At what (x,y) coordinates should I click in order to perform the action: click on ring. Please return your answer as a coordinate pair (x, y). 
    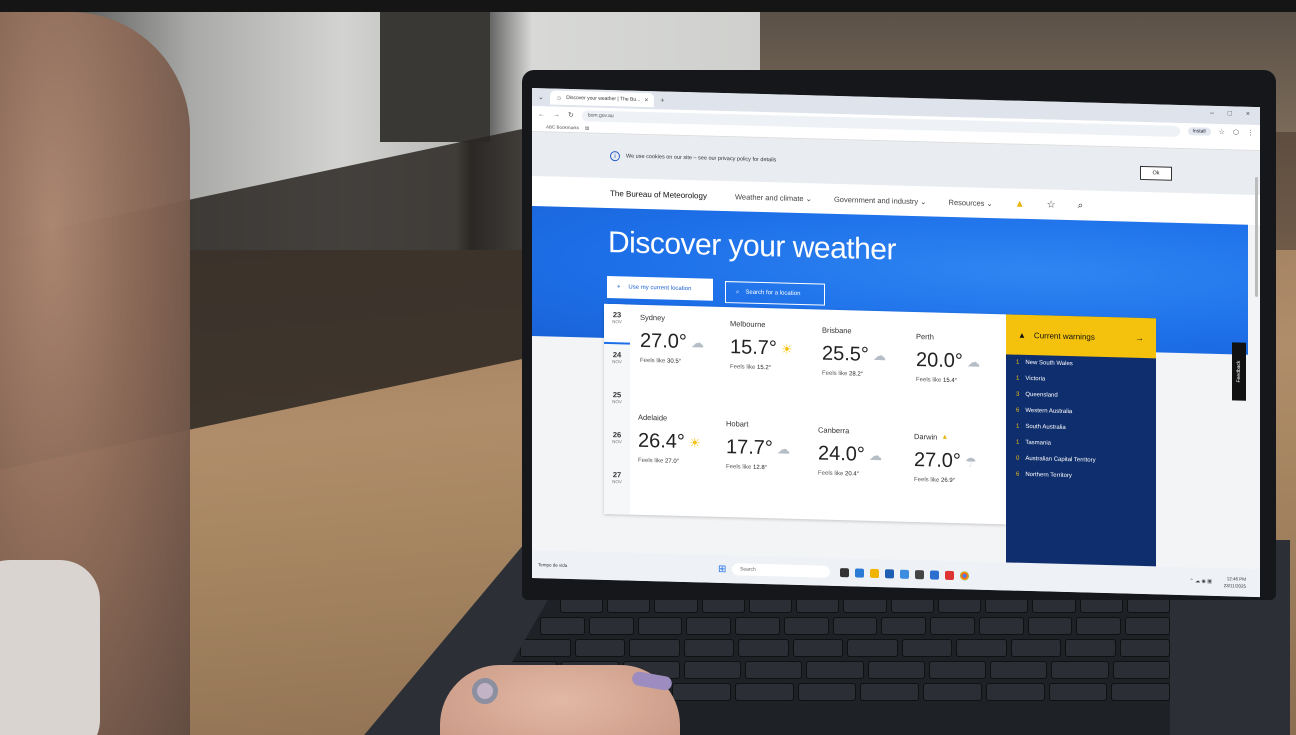
    Looking at the image, I should click on (485, 691).